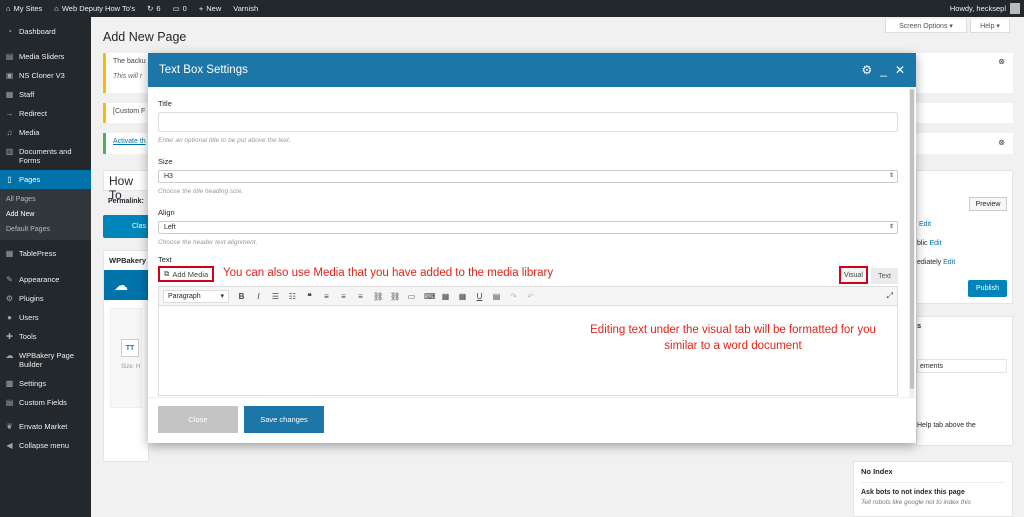  What do you see at coordinates (987, 288) in the screenshot?
I see `publish-button: Publish` at bounding box center [987, 288].